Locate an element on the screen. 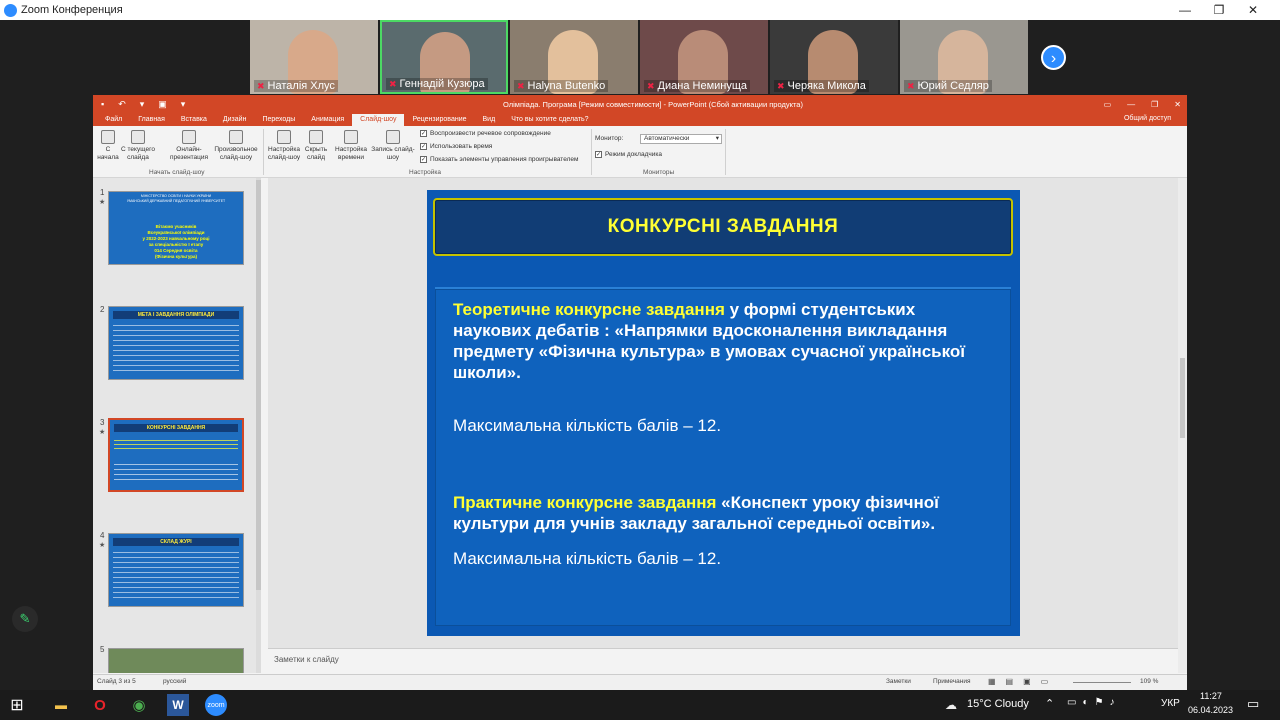 This screenshot has height=720, width=1280. thumb-text-lines is located at coordinates (176, 577).